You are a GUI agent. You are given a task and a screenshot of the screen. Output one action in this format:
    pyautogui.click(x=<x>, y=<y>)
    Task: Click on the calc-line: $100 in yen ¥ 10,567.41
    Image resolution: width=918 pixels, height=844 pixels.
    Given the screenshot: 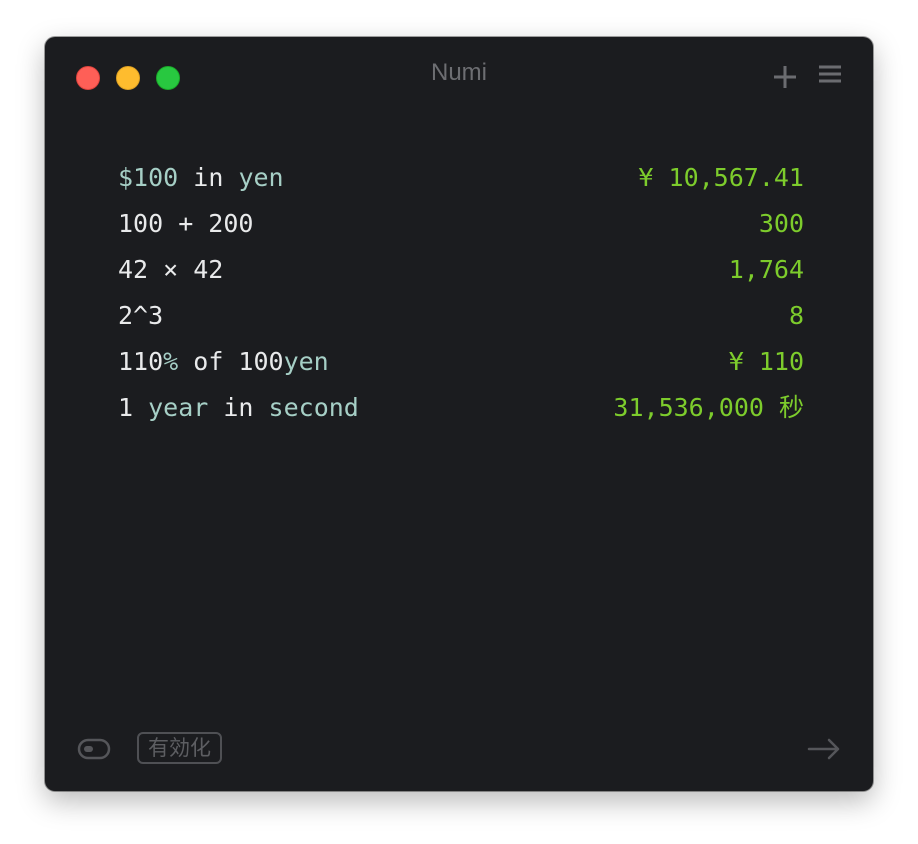 What is the action you would take?
    pyautogui.click(x=461, y=178)
    